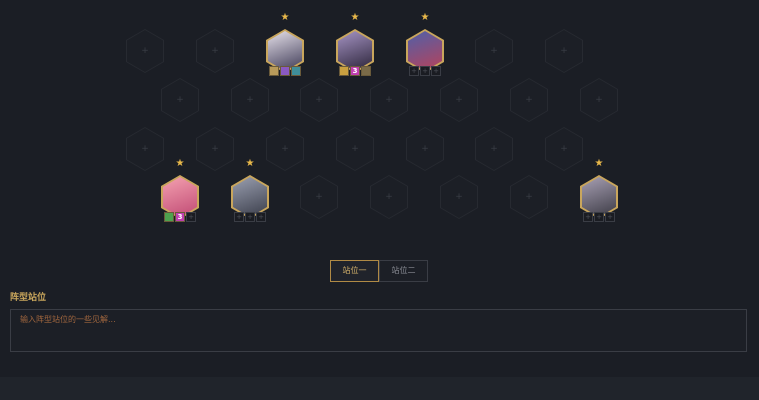  I want to click on champion-slot: ★ 3 +, so click(180, 197).